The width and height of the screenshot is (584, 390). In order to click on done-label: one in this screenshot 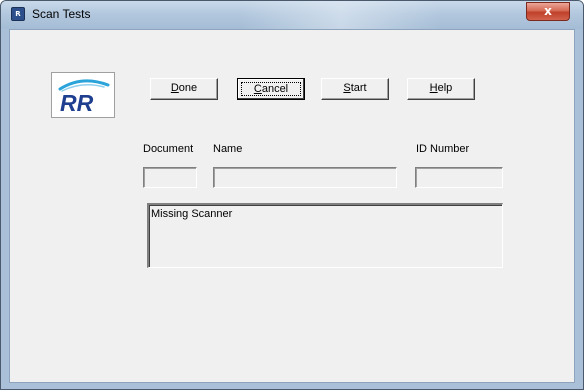, I will do `click(188, 88)`.